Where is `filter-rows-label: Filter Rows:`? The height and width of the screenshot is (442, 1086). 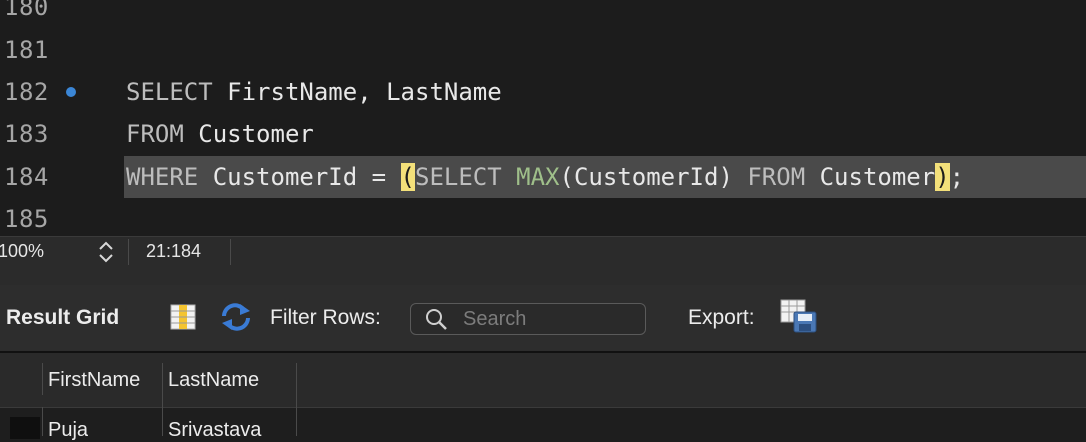
filter-rows-label: Filter Rows: is located at coordinates (325, 317).